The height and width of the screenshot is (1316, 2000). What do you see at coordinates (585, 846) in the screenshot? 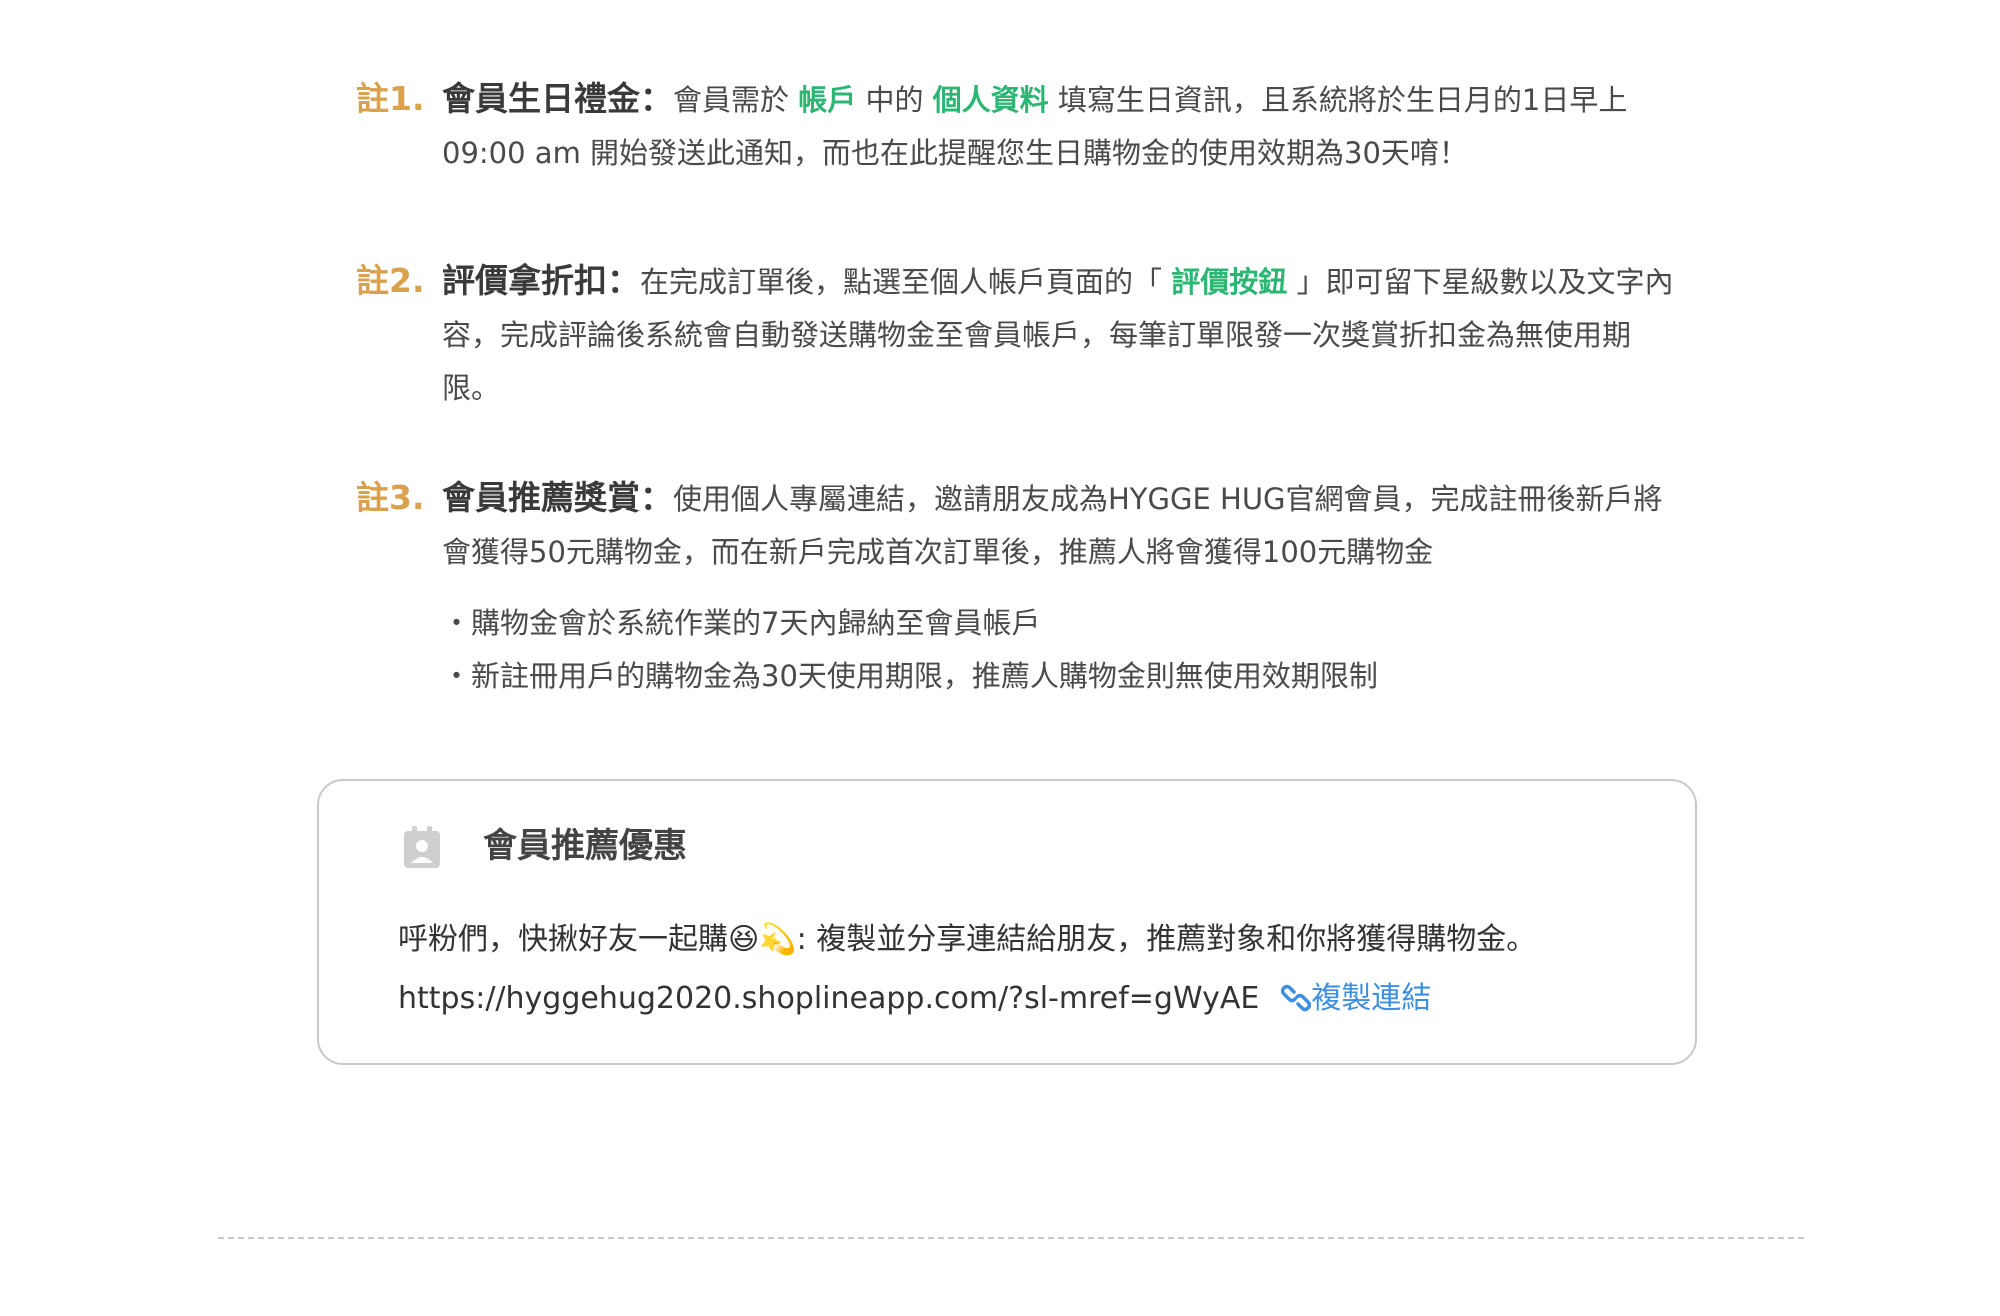
I see `card-title: 會員推薦優惠` at bounding box center [585, 846].